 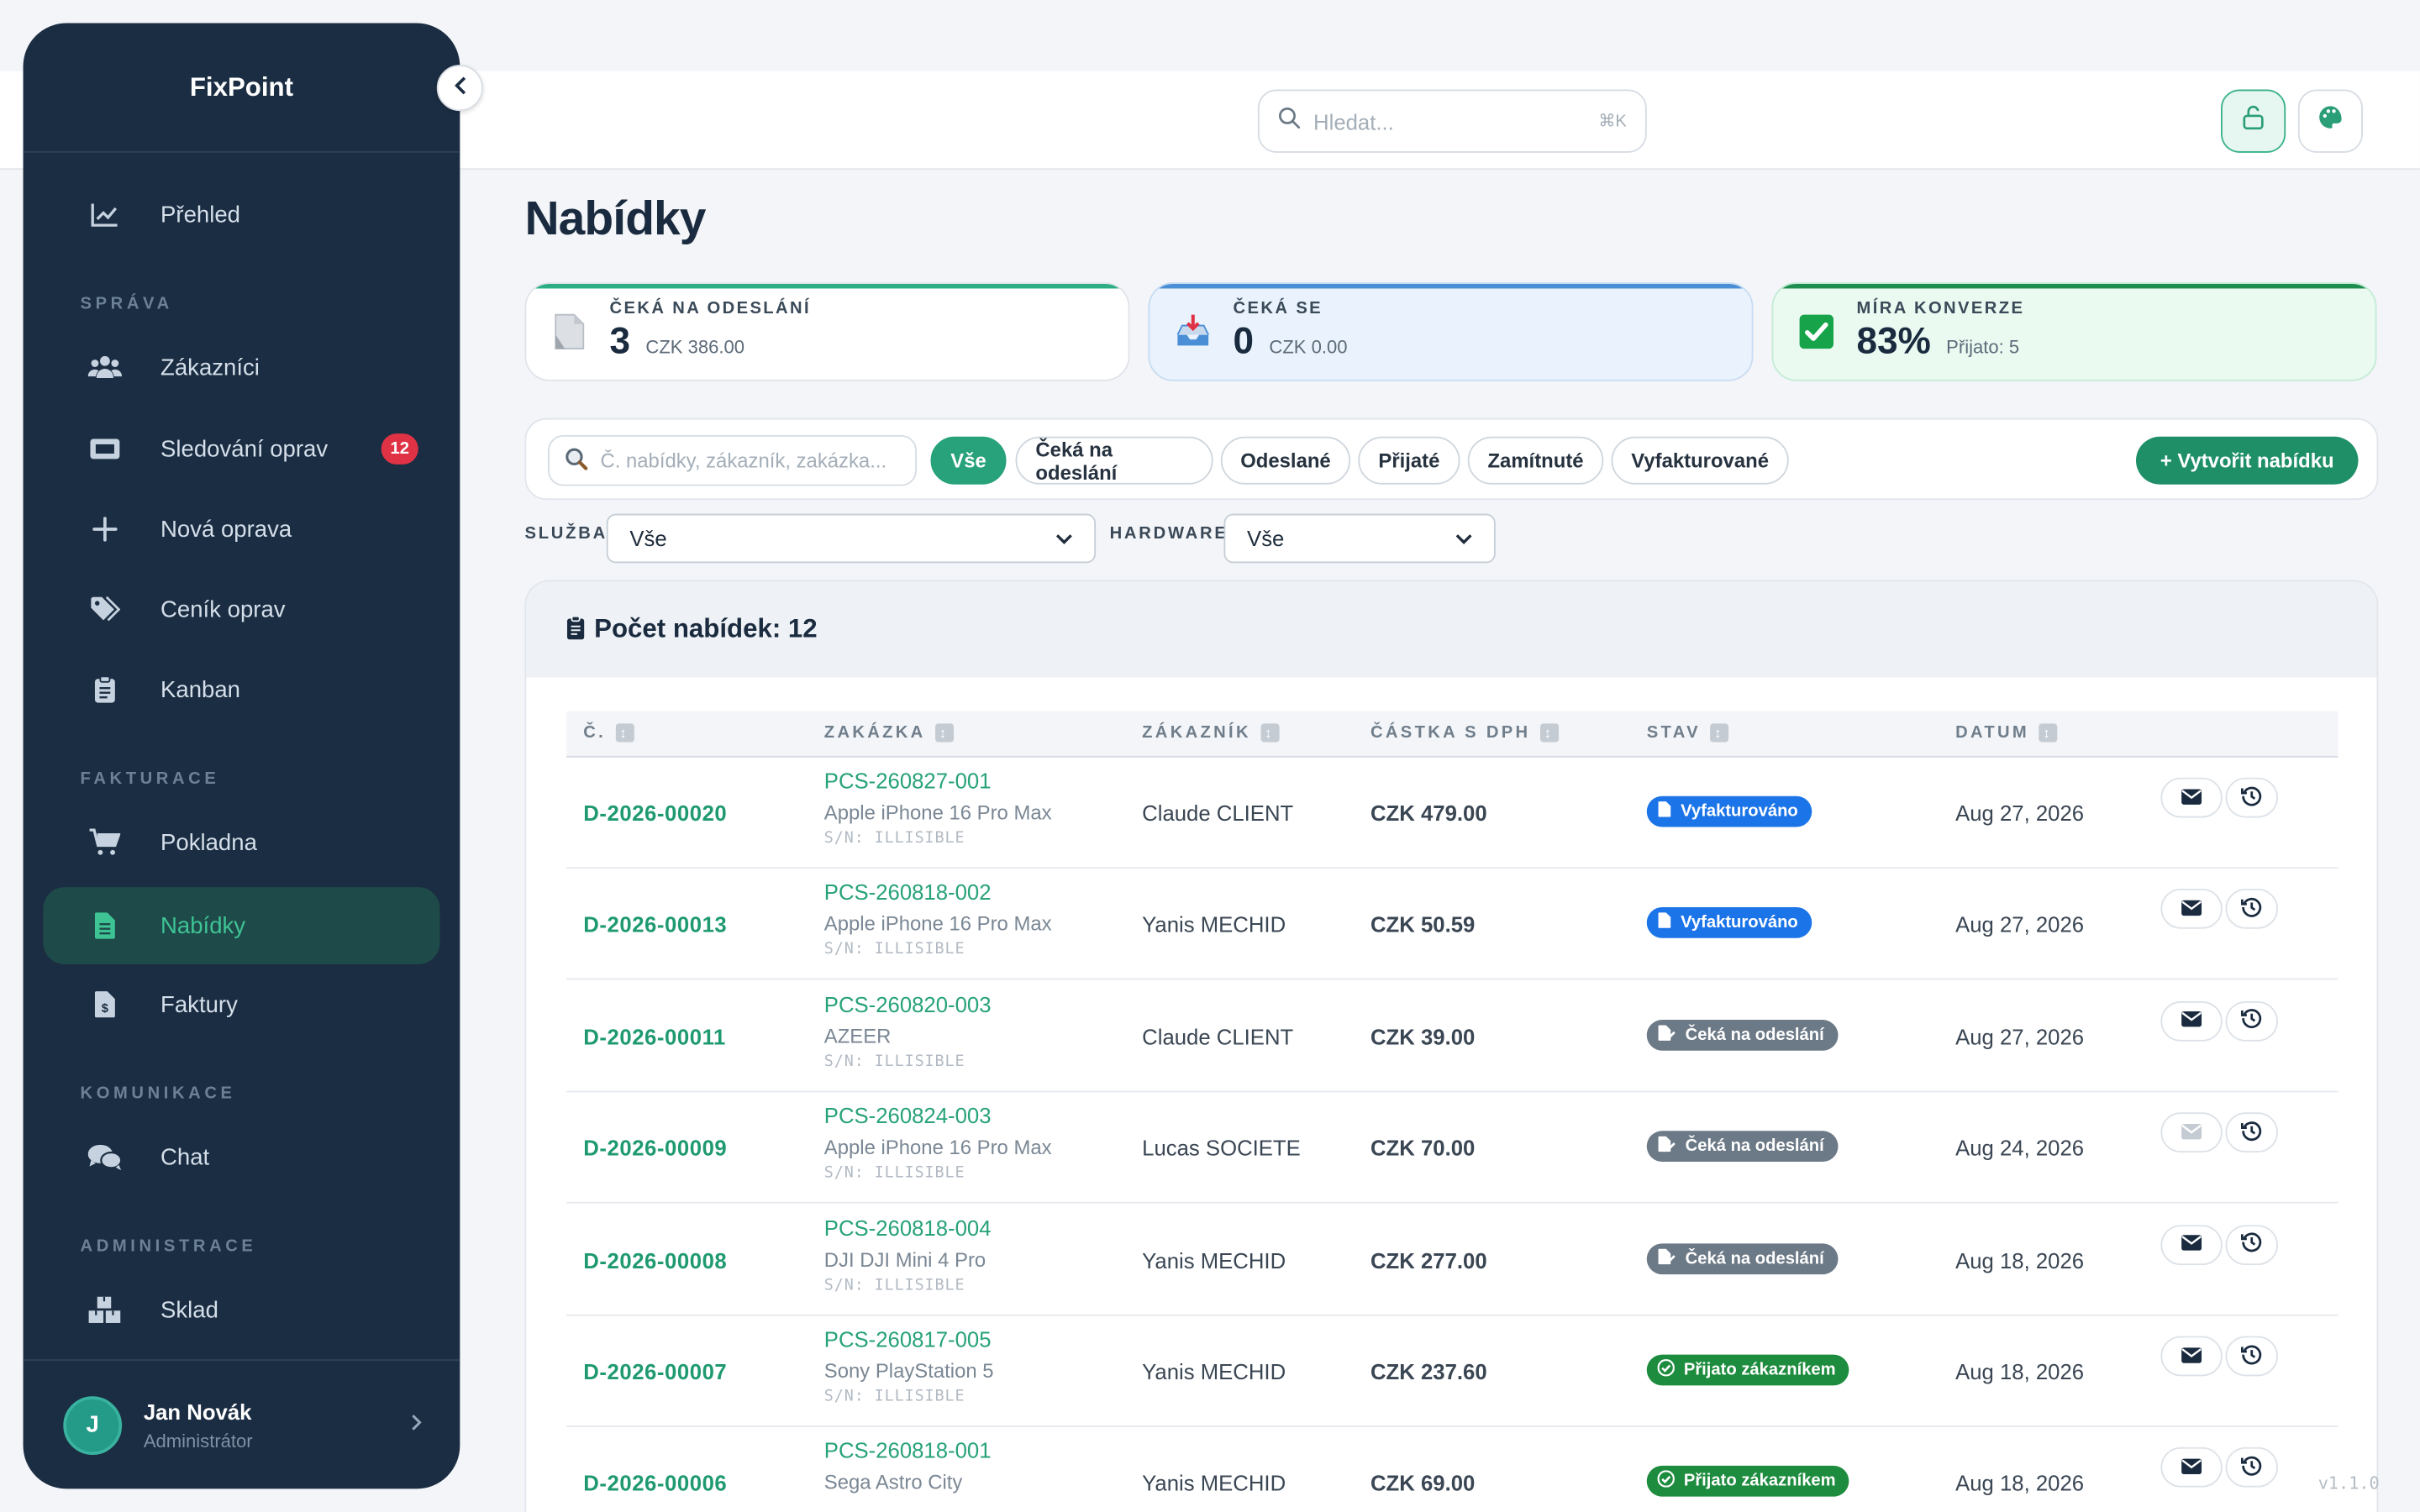 I want to click on filter-chip-accepted: Přijaté, so click(x=1409, y=460).